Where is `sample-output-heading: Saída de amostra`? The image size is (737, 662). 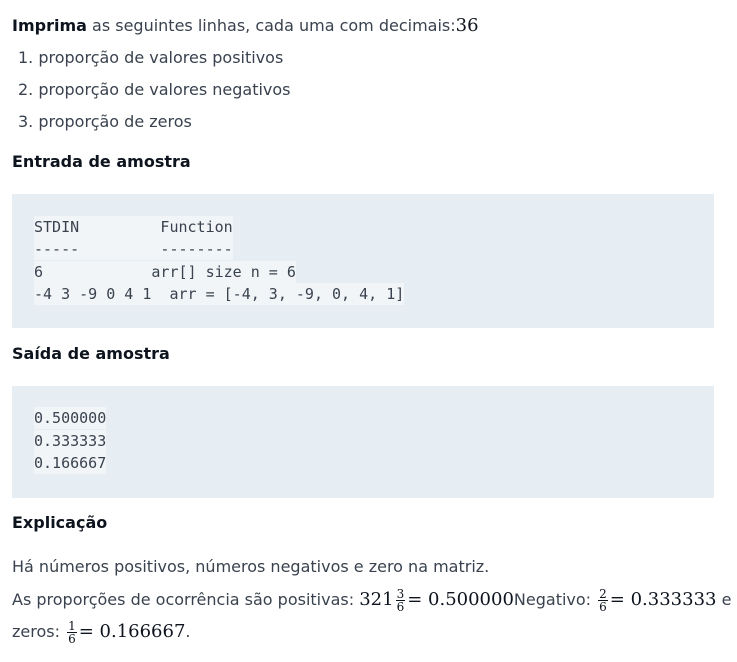
sample-output-heading: Saída de amostra is located at coordinates (91, 353).